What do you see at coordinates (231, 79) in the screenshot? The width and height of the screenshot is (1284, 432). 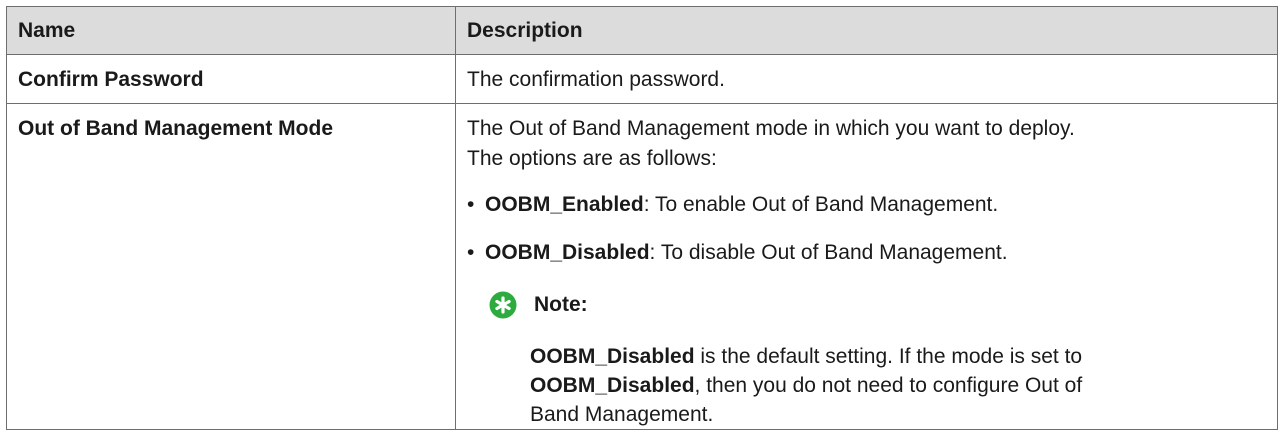 I see `parameter-name: Confirm Password` at bounding box center [231, 79].